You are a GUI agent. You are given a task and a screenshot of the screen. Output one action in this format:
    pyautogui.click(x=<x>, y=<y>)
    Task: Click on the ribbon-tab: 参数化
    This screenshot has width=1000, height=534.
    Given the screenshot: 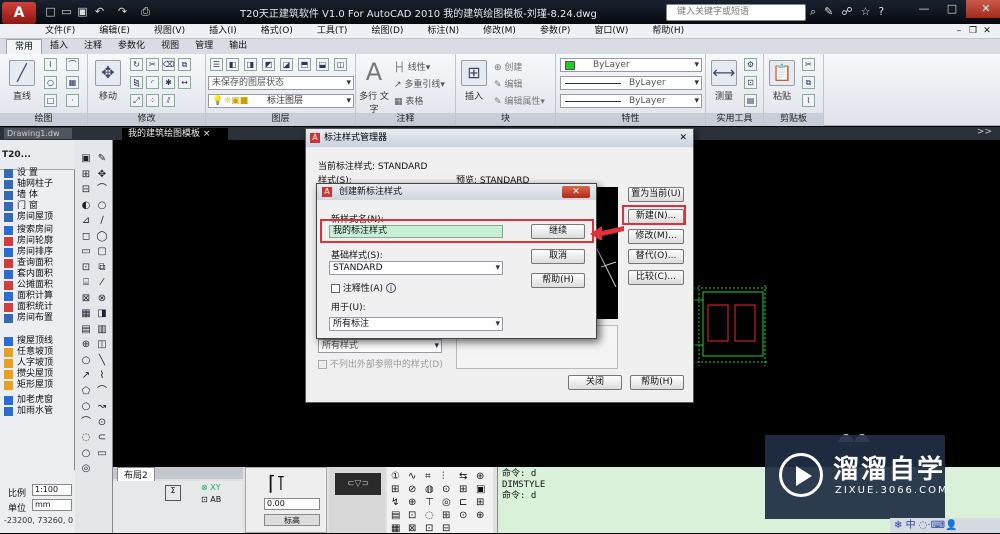 What is the action you would take?
    pyautogui.click(x=131, y=46)
    